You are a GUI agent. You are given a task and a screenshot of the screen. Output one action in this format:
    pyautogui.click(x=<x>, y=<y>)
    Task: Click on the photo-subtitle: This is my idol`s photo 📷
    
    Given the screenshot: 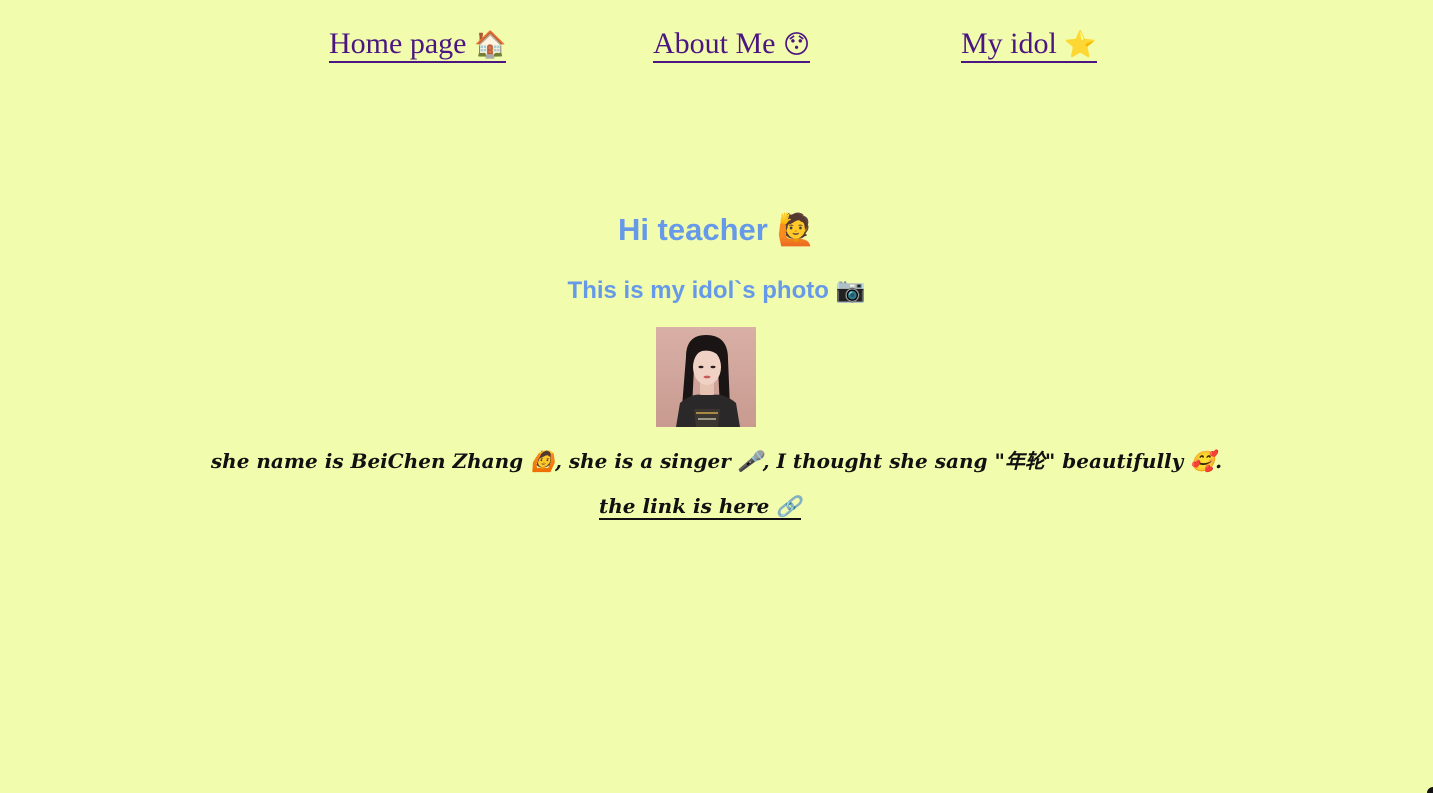 What is the action you would take?
    pyautogui.click(x=716, y=290)
    